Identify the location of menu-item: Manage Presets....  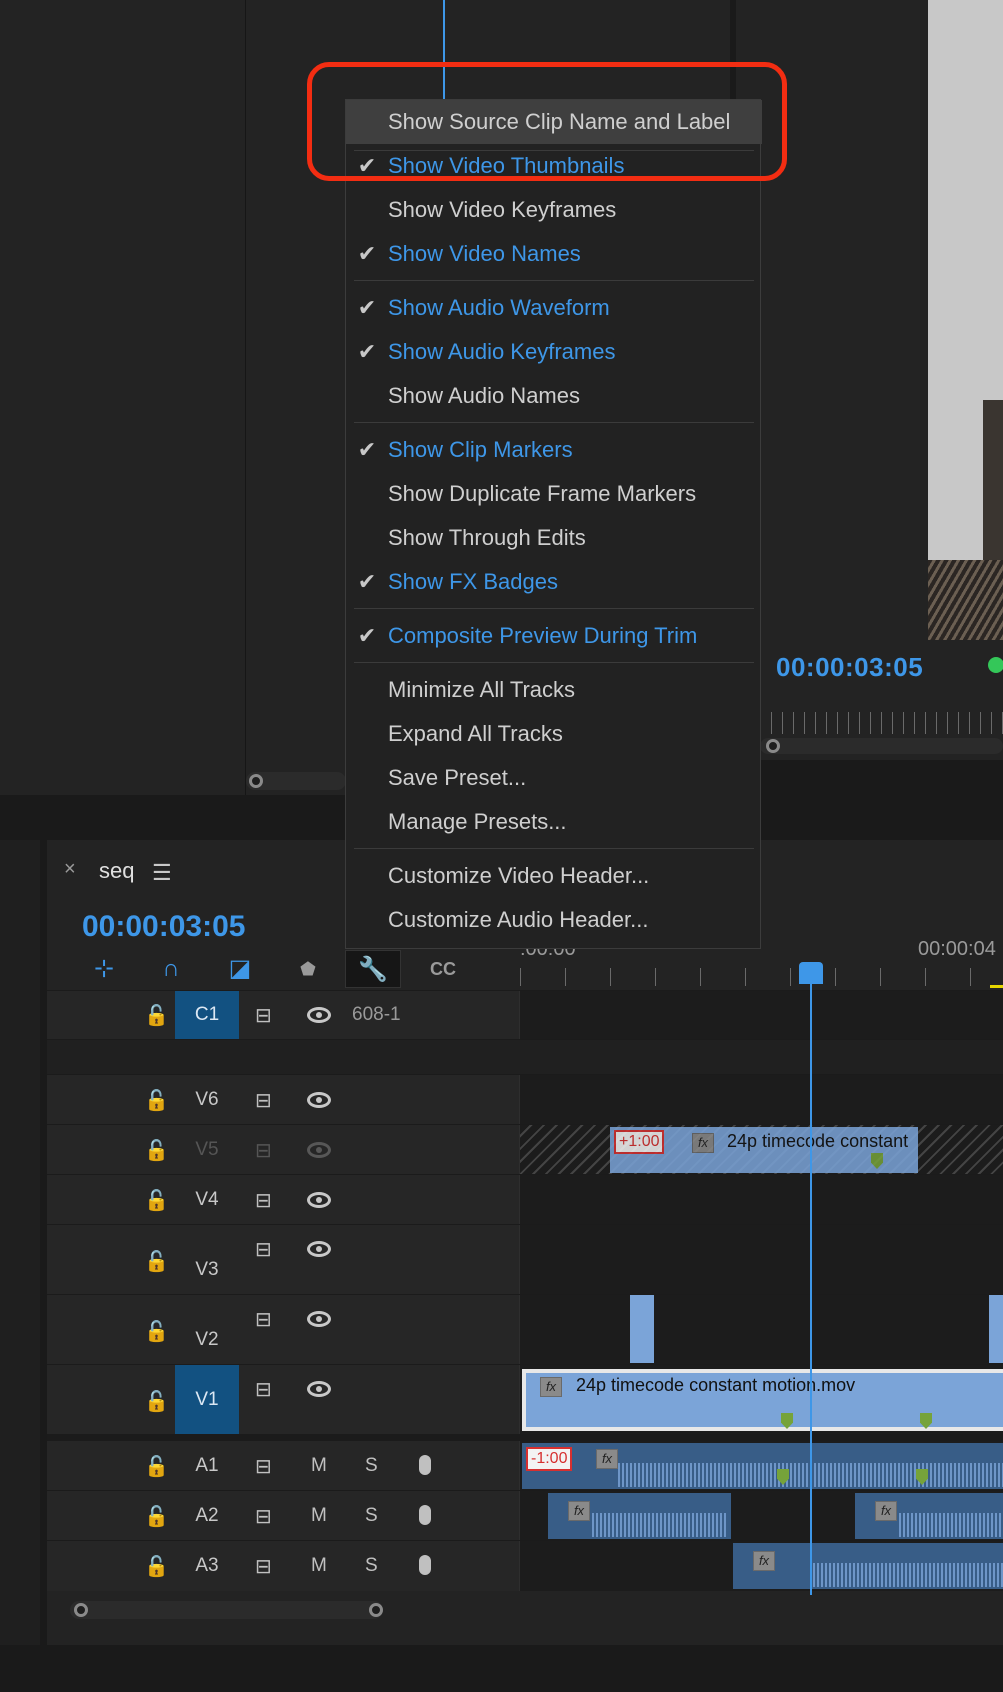
(554, 822).